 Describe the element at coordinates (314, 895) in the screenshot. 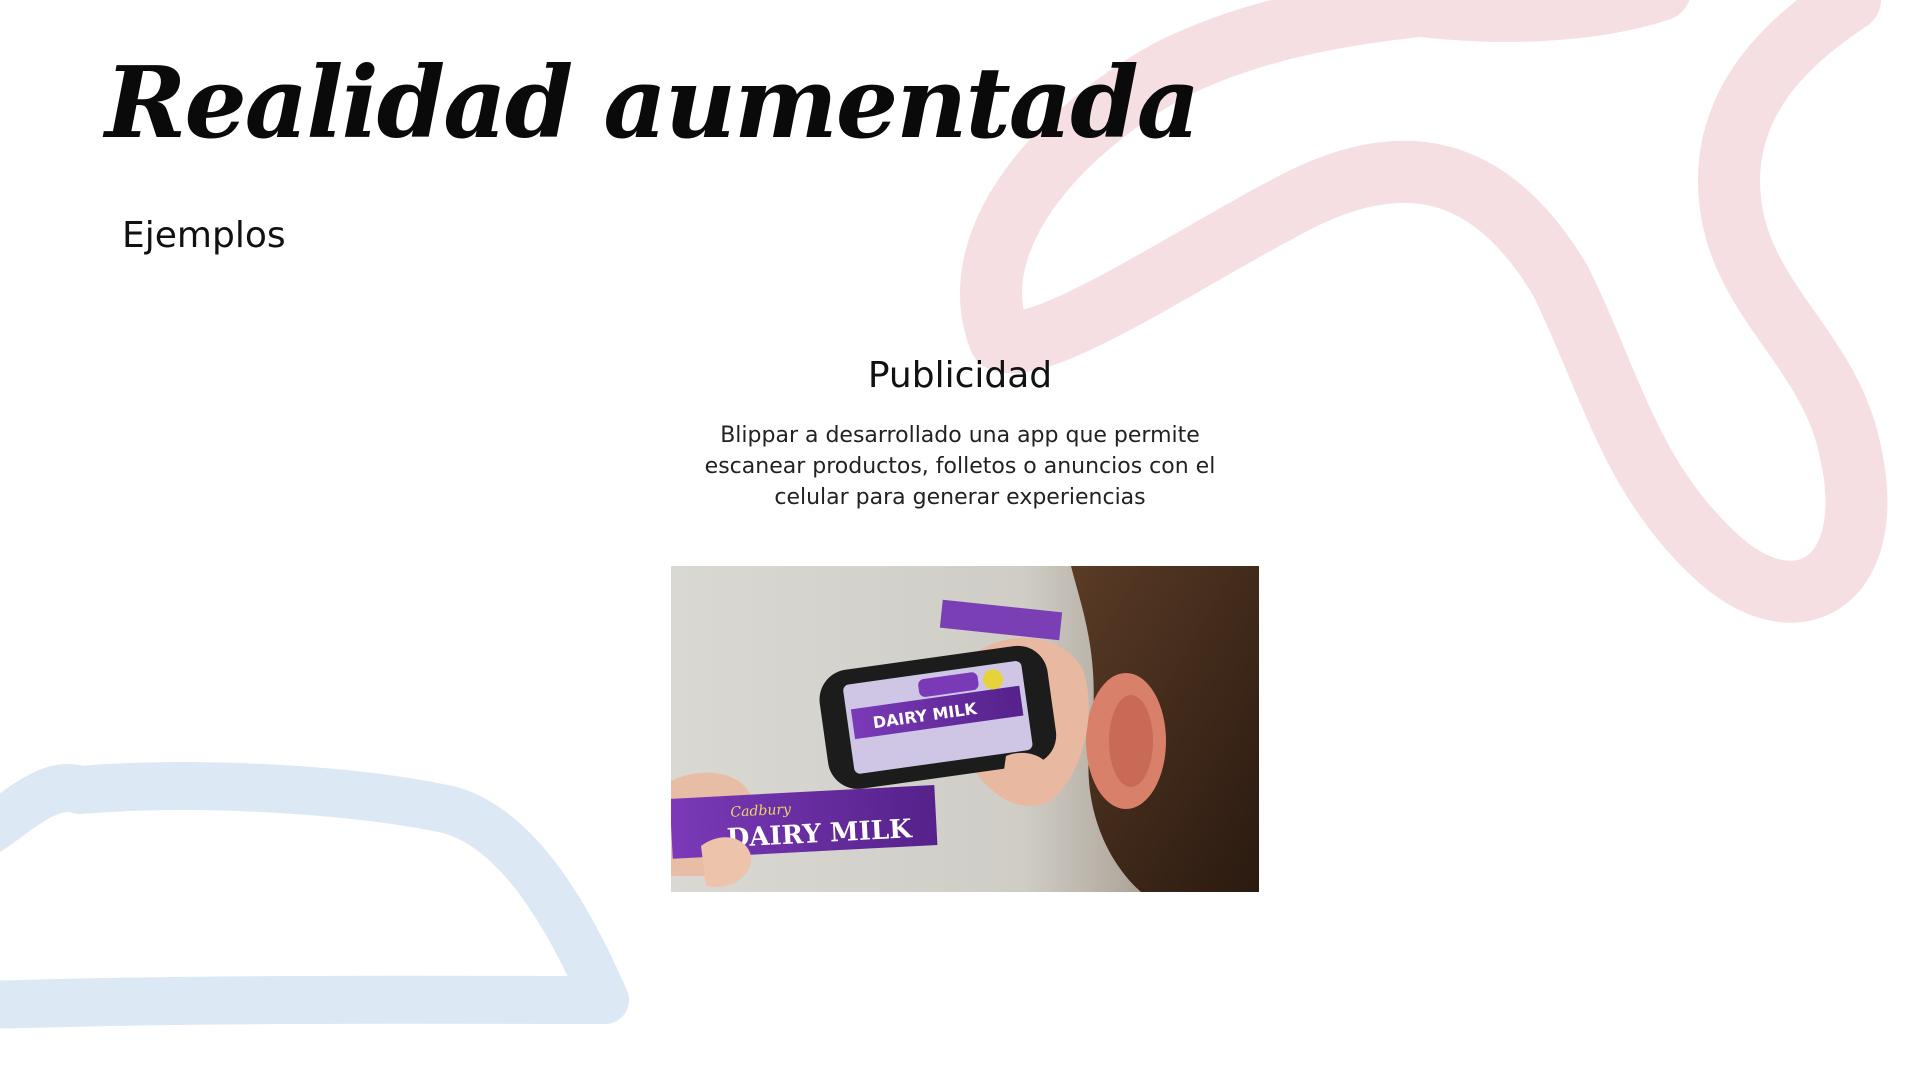

I see `blue-squiggle-decoration` at that location.